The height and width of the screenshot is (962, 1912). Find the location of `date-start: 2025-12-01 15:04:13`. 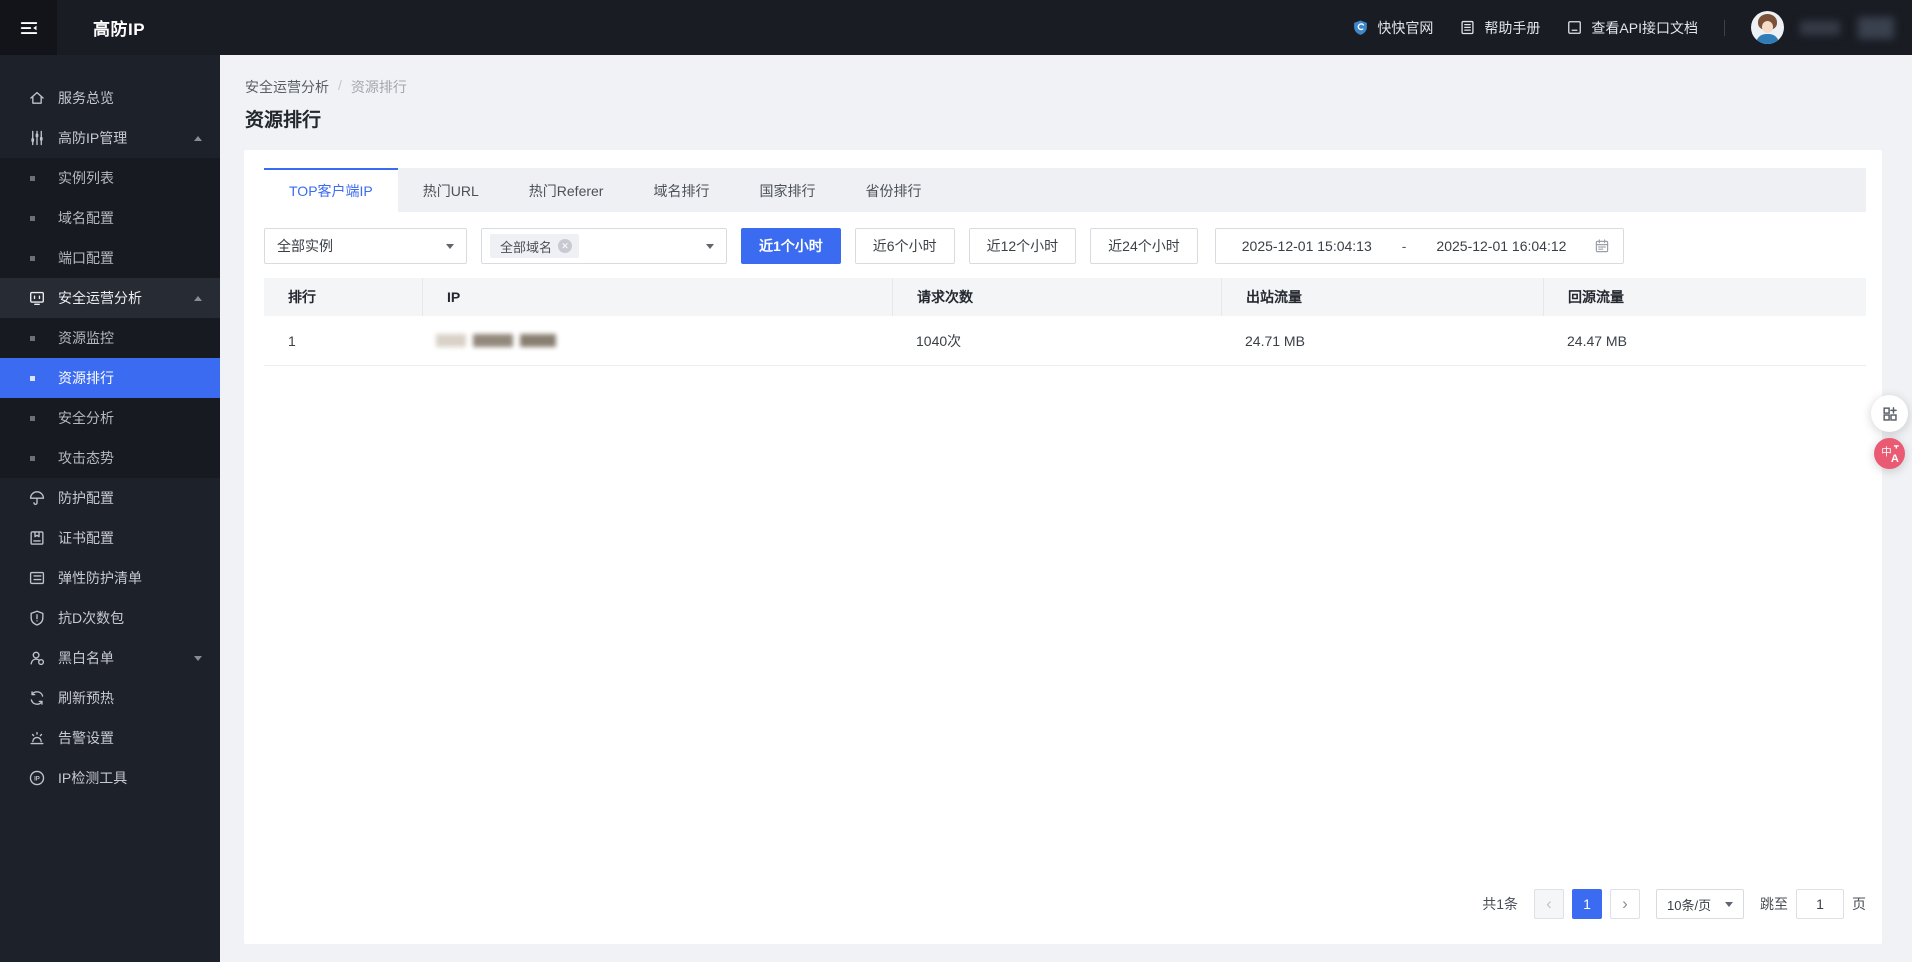

date-start: 2025-12-01 15:04:13 is located at coordinates (1306, 246).